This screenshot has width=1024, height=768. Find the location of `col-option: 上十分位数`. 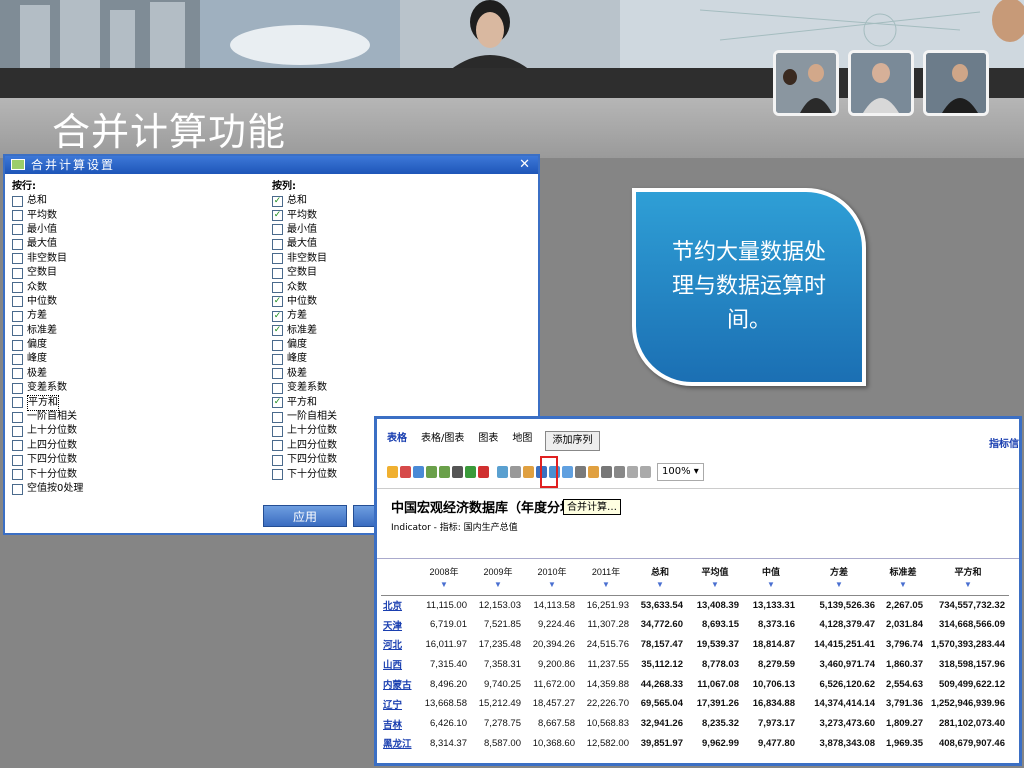

col-option: 上十分位数 is located at coordinates (304, 431).